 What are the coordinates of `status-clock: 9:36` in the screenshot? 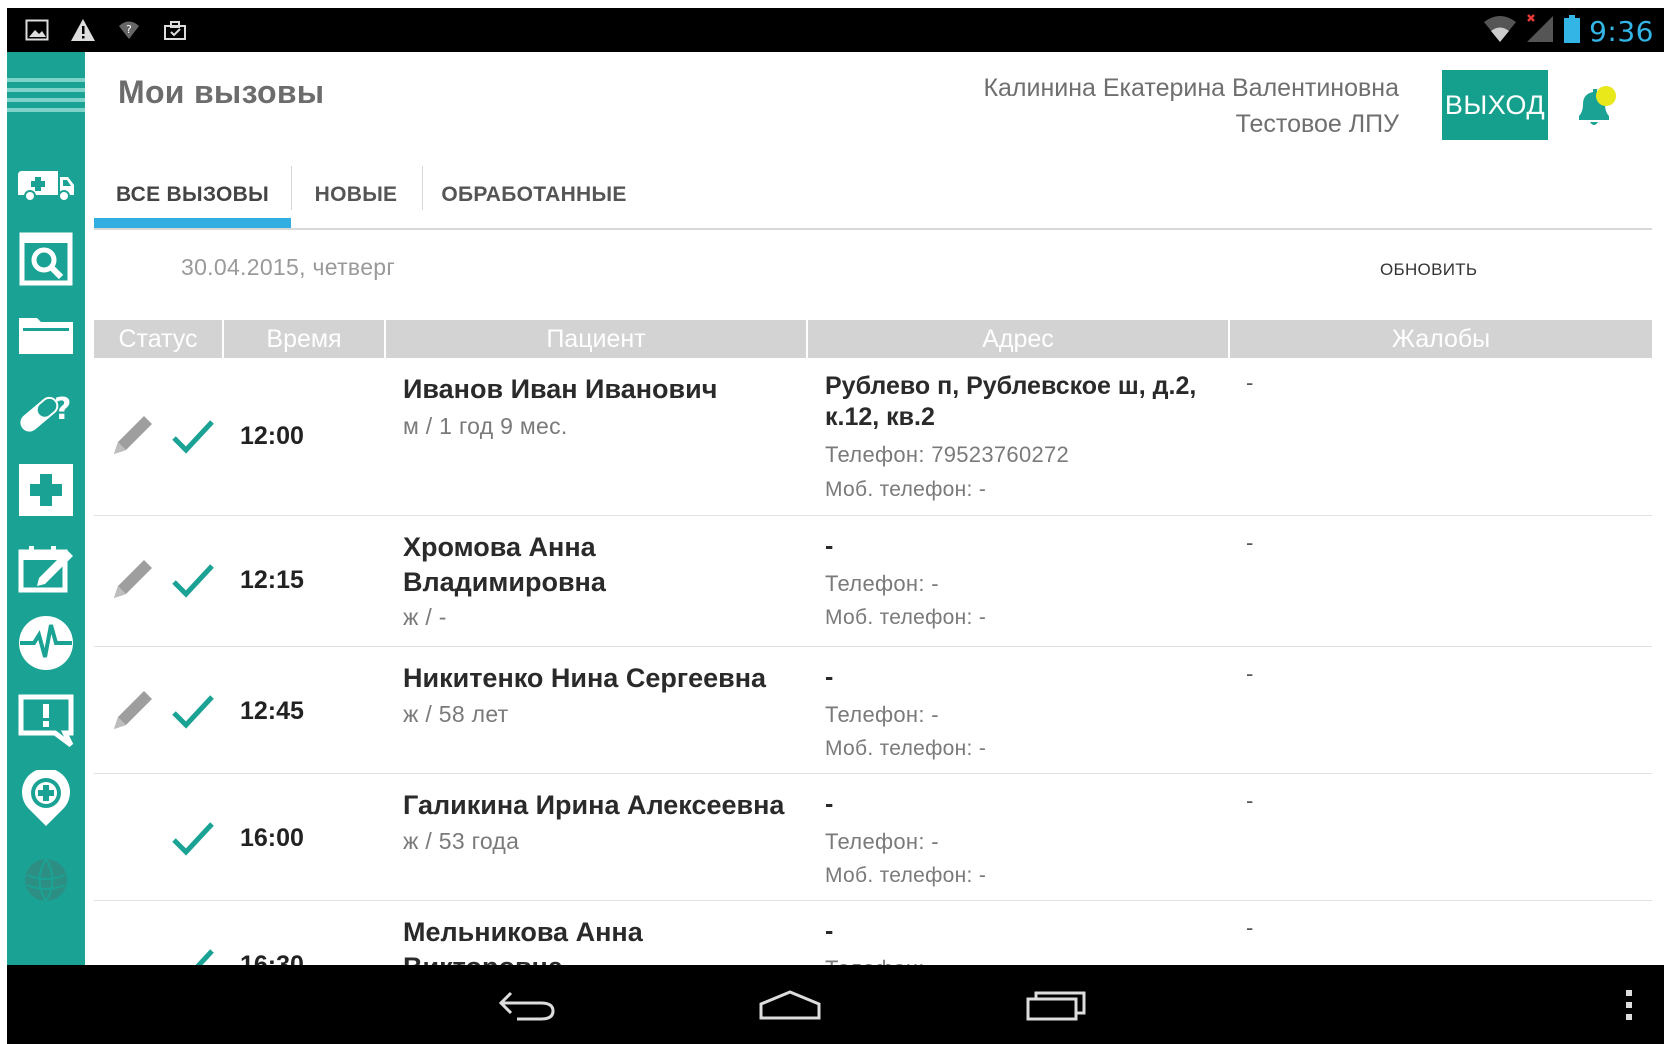 It's located at (1621, 31).